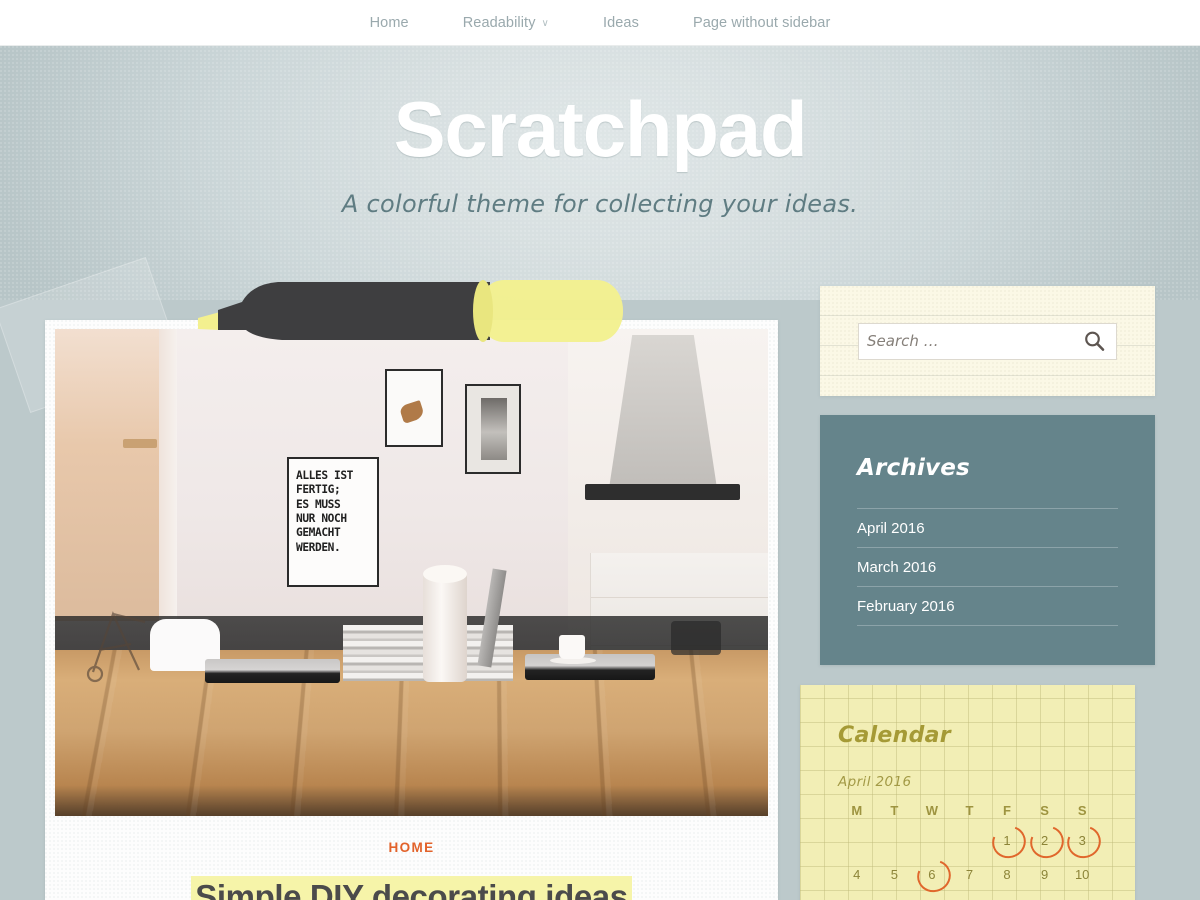 Image resolution: width=1200 pixels, height=900 pixels. I want to click on calendar-day-link: 1, so click(1006, 840).